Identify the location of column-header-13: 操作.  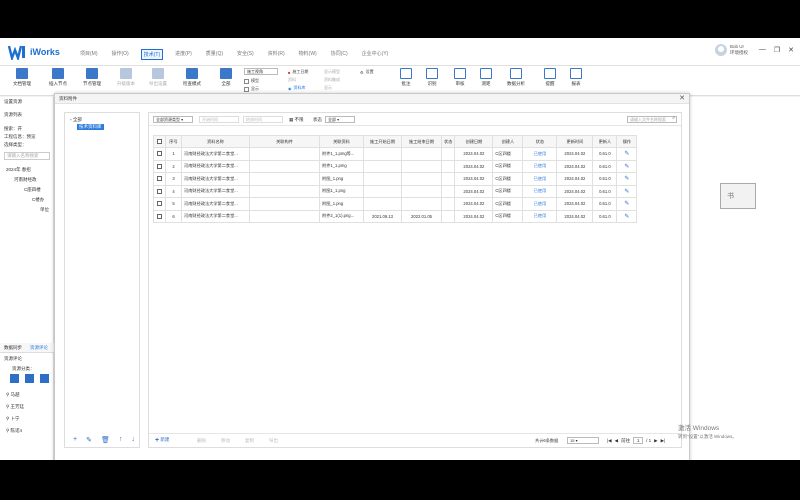
(627, 141).